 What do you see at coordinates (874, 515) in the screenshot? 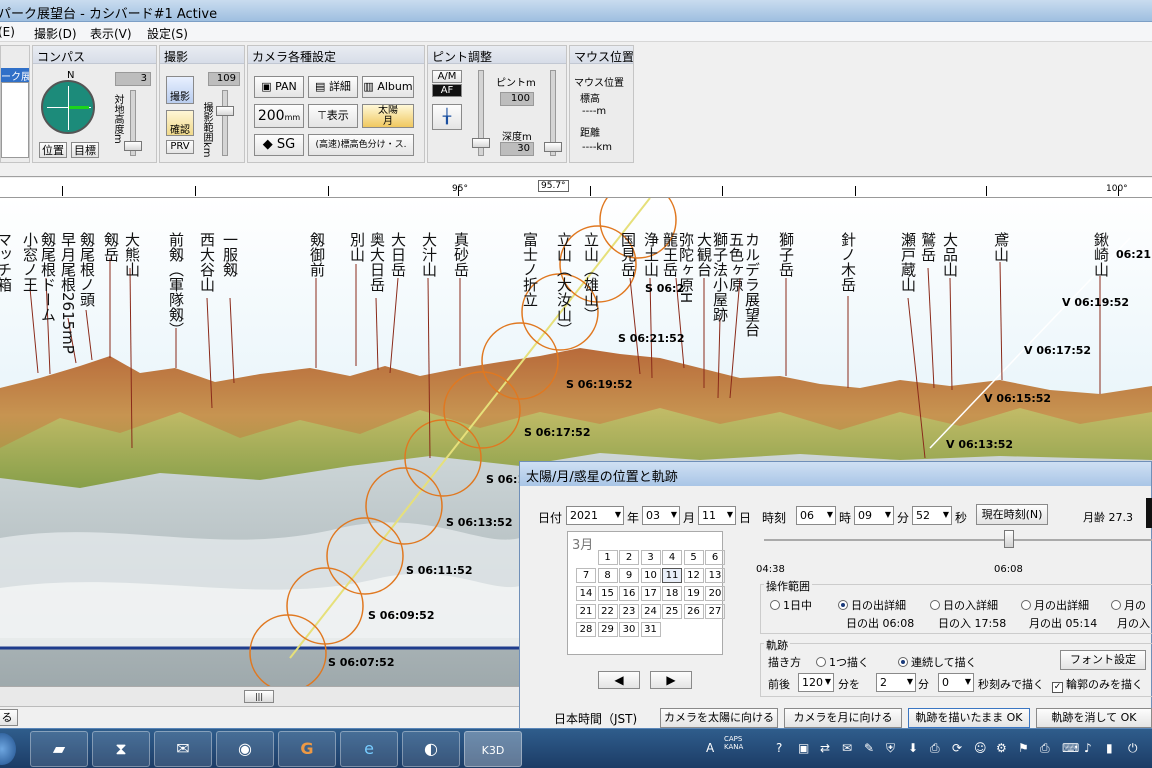
I see `minute-select: 09` at bounding box center [874, 515].